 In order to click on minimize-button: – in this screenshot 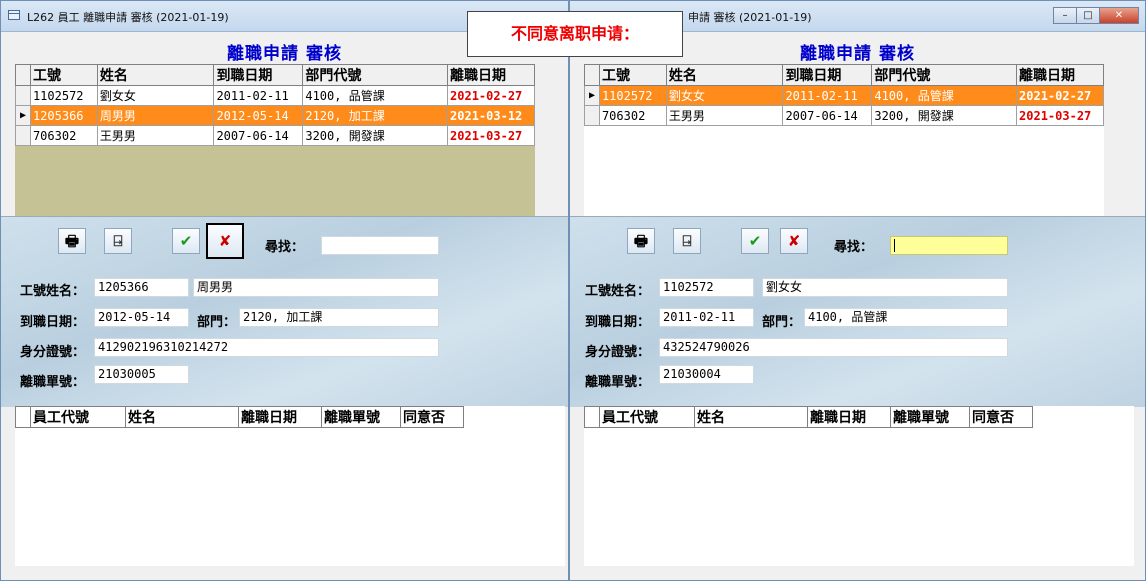, I will do `click(1065, 15)`.